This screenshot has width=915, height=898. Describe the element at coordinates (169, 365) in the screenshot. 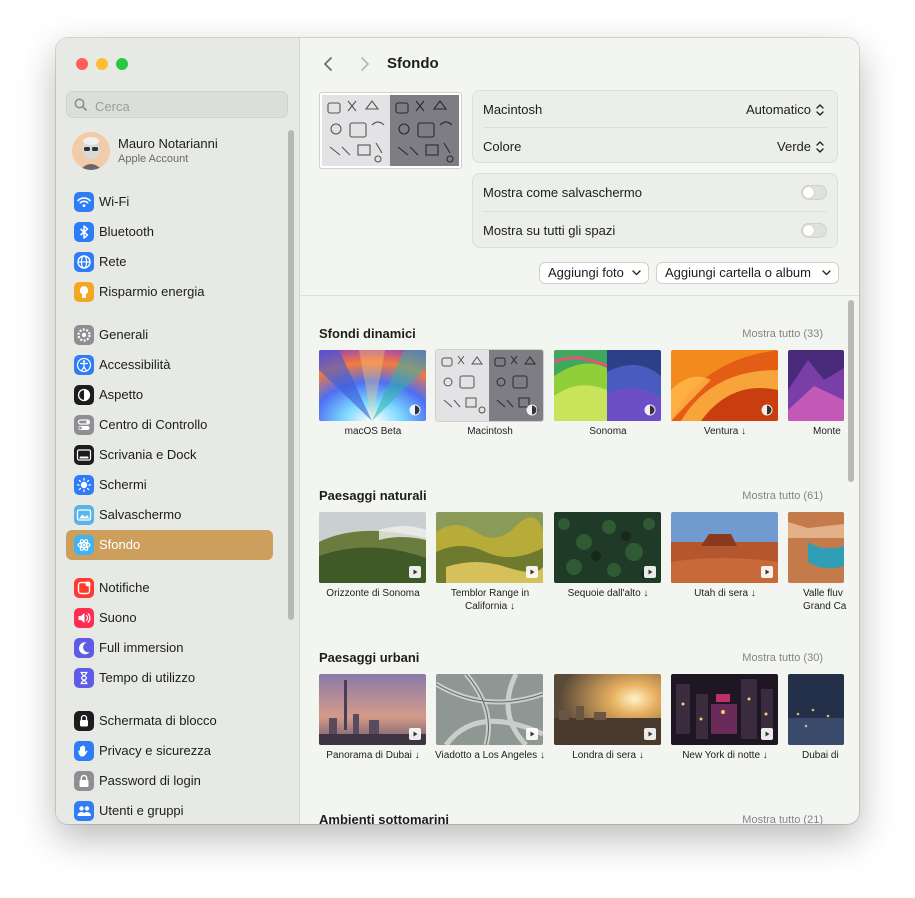

I see `sidebar-item-accessibility: Accessibilità` at that location.